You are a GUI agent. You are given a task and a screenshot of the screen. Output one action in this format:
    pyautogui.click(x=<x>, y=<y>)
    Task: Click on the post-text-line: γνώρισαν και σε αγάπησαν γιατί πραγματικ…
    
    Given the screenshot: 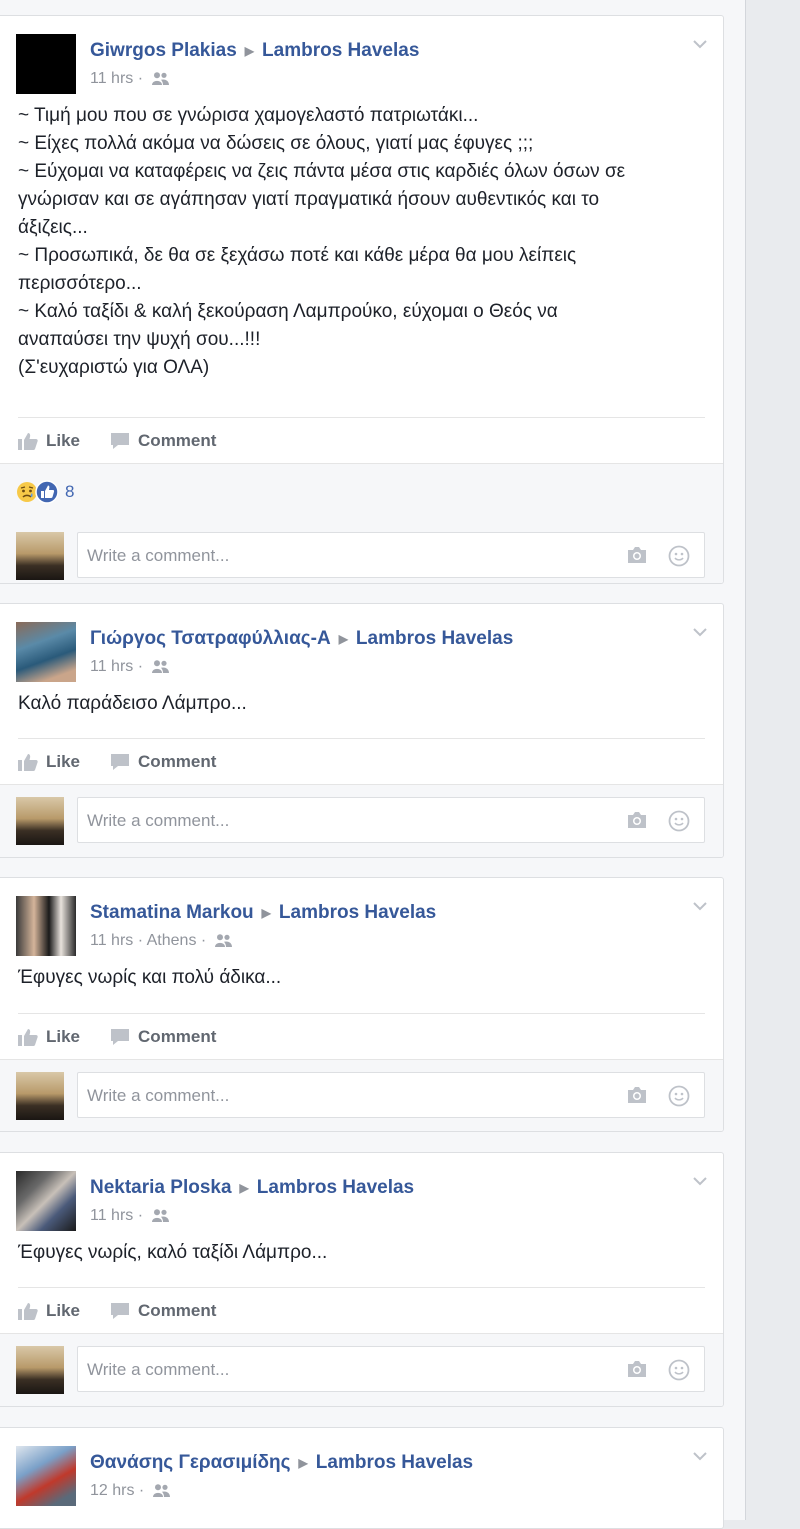 What is the action you would take?
    pyautogui.click(x=309, y=199)
    